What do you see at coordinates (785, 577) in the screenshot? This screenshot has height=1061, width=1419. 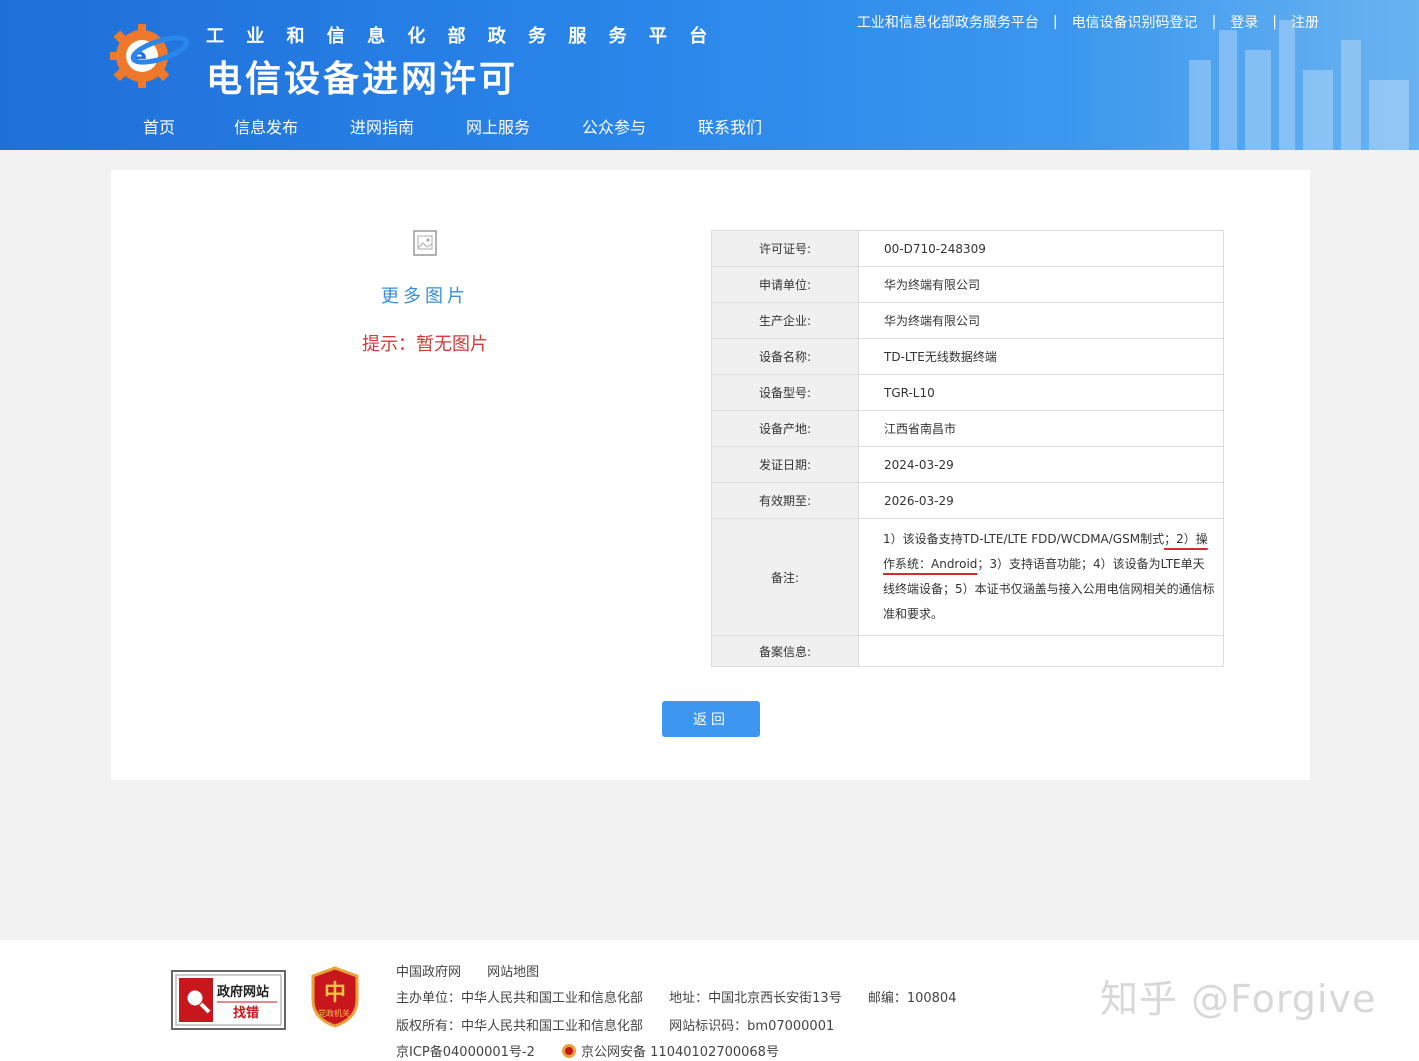 I see `field-label: 备注:` at bounding box center [785, 577].